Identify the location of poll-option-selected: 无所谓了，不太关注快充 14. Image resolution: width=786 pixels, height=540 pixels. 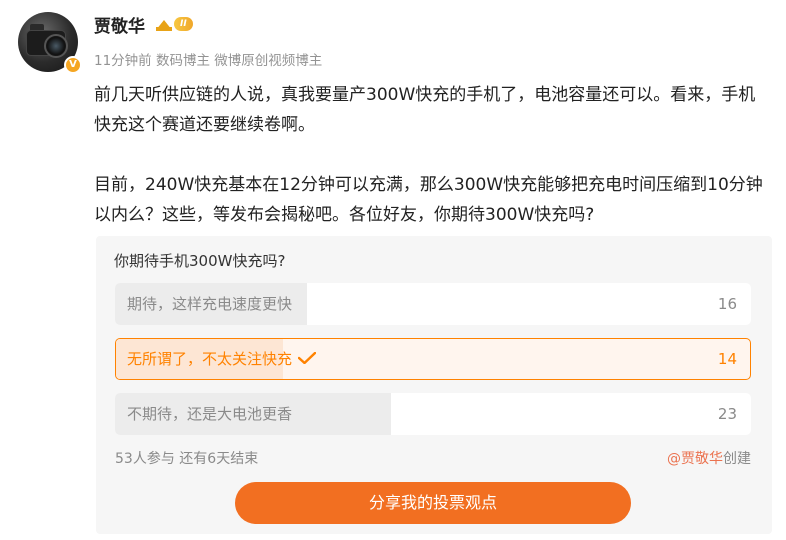
(433, 359).